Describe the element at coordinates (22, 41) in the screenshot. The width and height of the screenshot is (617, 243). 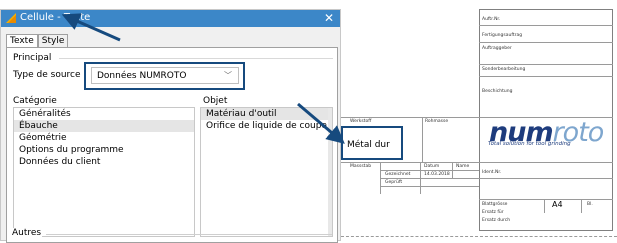
I see `tab-texte: Texte` at that location.